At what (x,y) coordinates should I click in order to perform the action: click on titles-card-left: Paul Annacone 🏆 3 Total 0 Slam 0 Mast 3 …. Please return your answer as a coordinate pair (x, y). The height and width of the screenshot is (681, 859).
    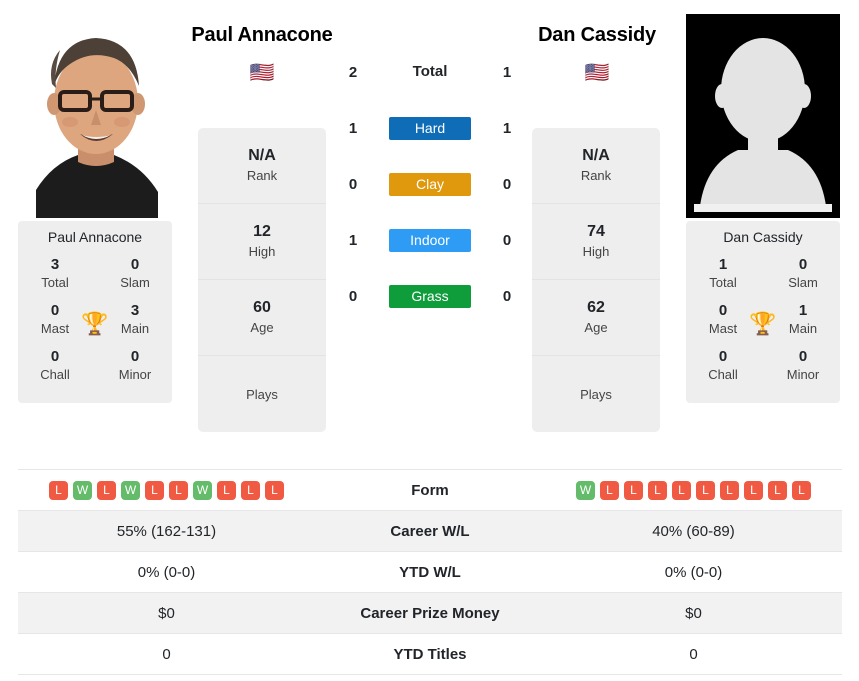
    Looking at the image, I should click on (95, 312).